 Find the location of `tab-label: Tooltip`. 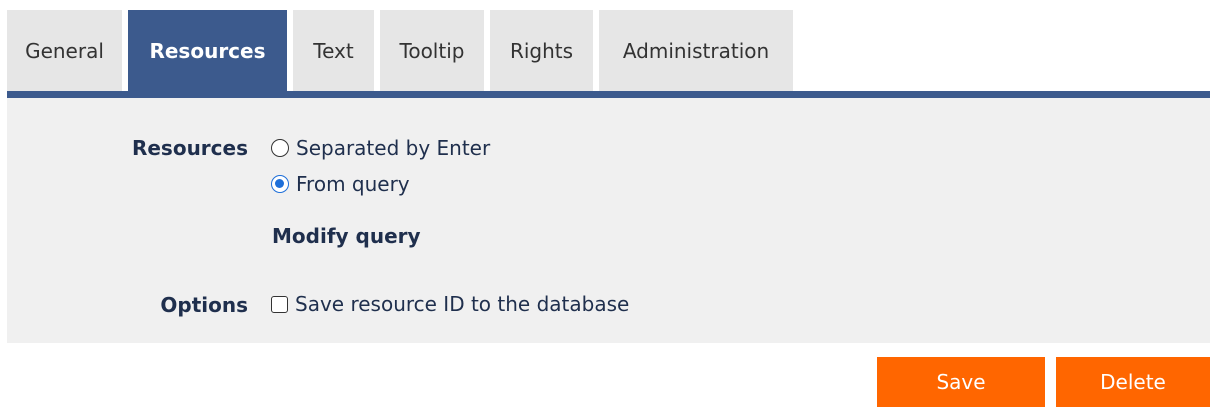

tab-label: Tooltip is located at coordinates (432, 50).